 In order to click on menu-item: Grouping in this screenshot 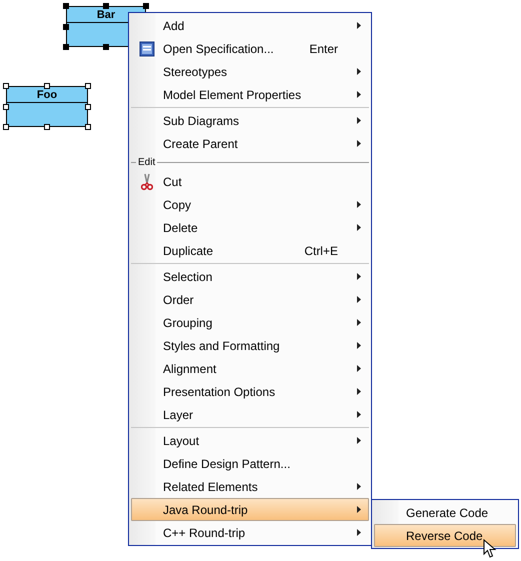, I will do `click(250, 322)`.